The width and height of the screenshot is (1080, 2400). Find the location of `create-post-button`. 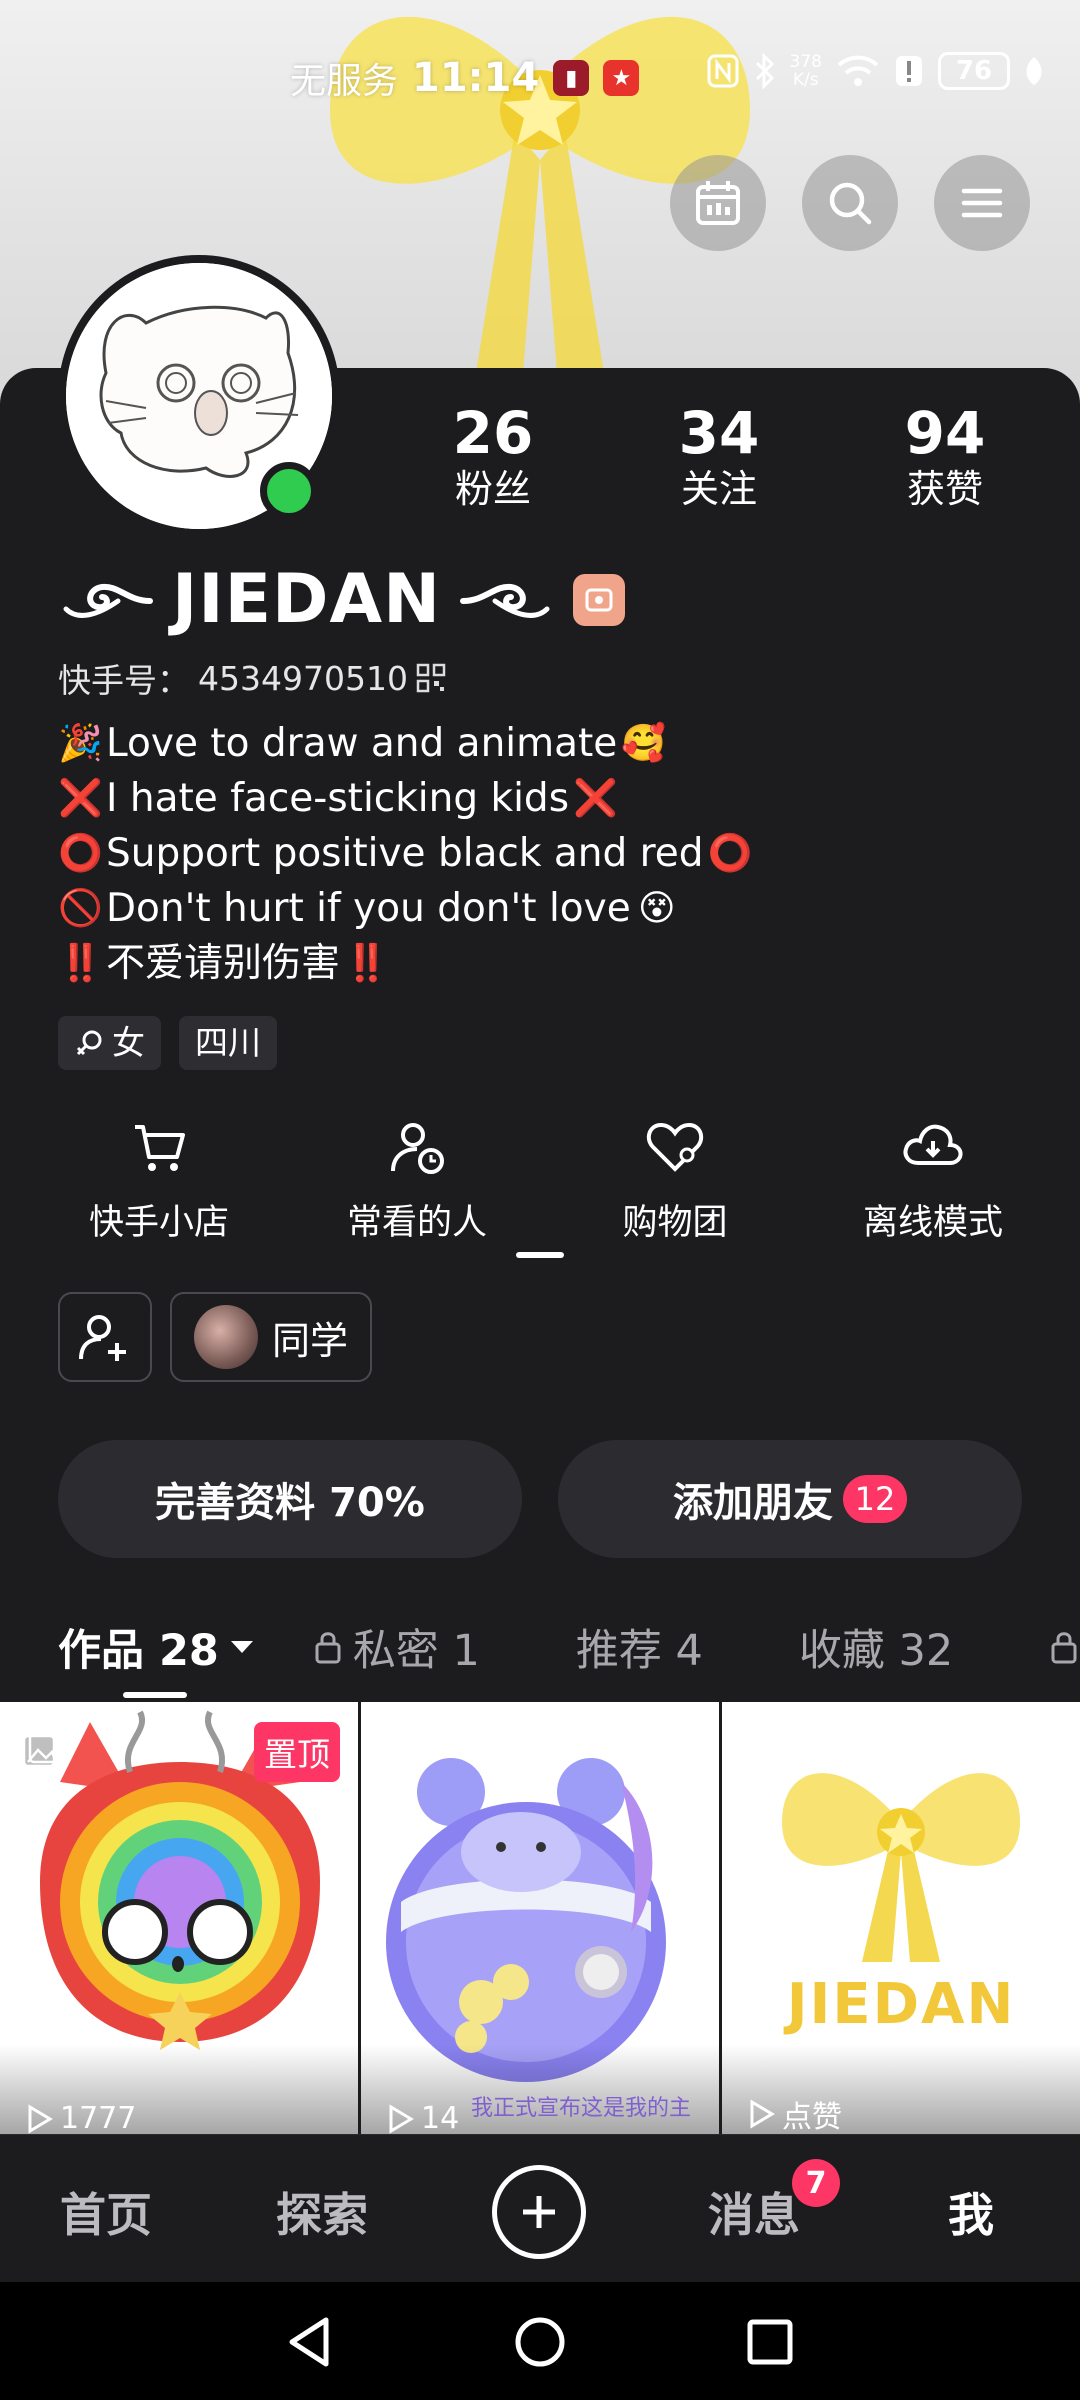

create-post-button is located at coordinates (539, 2212).